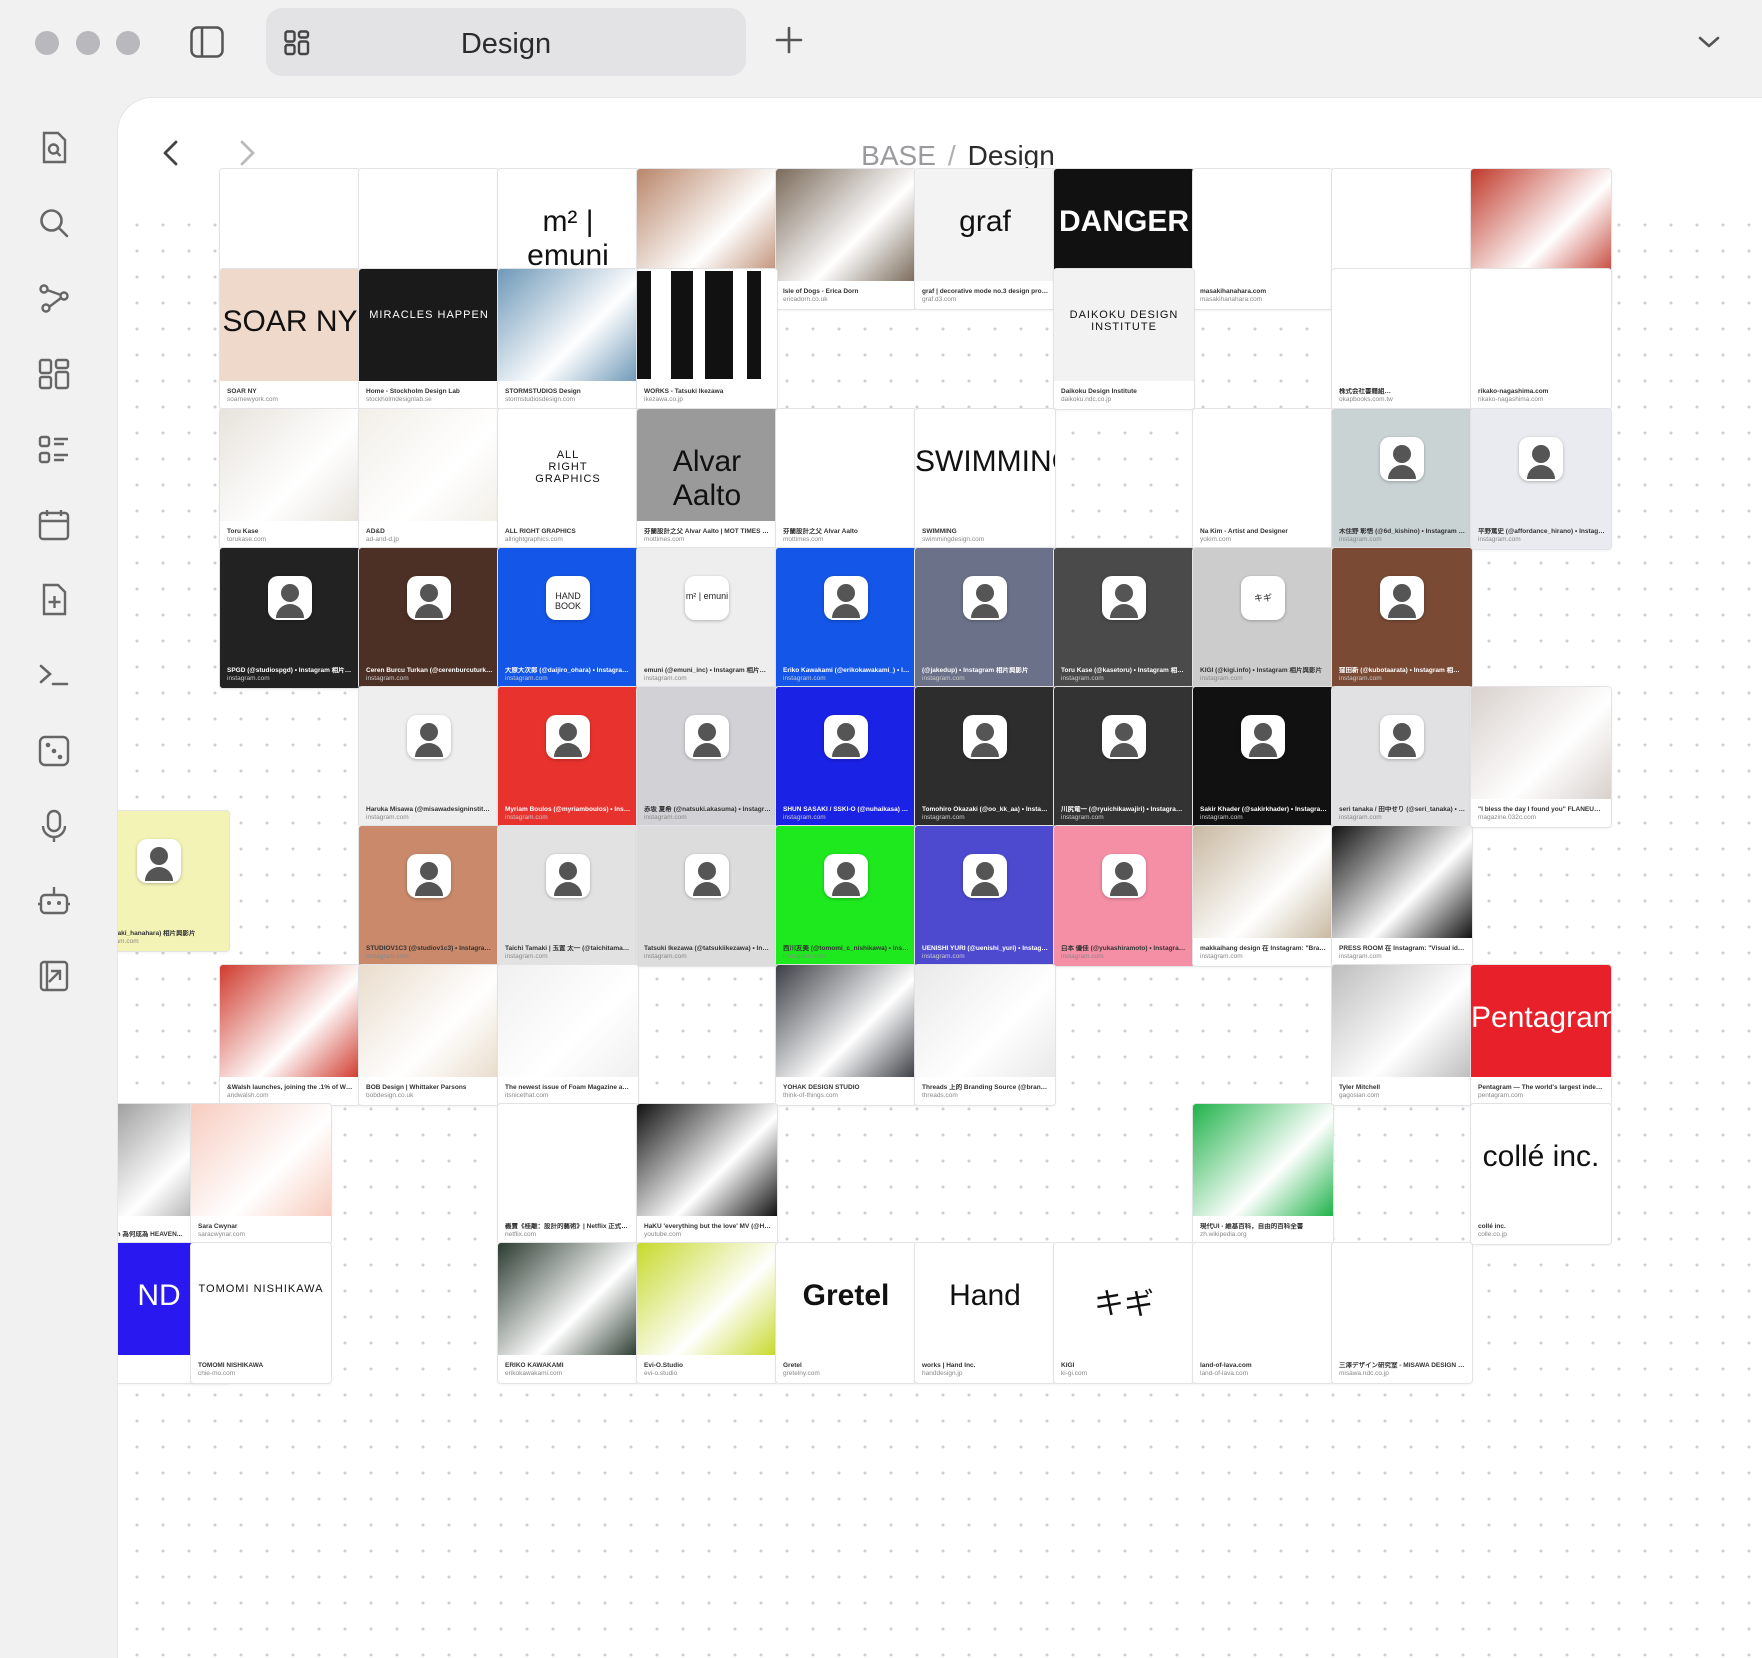 The image size is (1762, 1658). I want to click on terminal-icon, so click(54, 675).